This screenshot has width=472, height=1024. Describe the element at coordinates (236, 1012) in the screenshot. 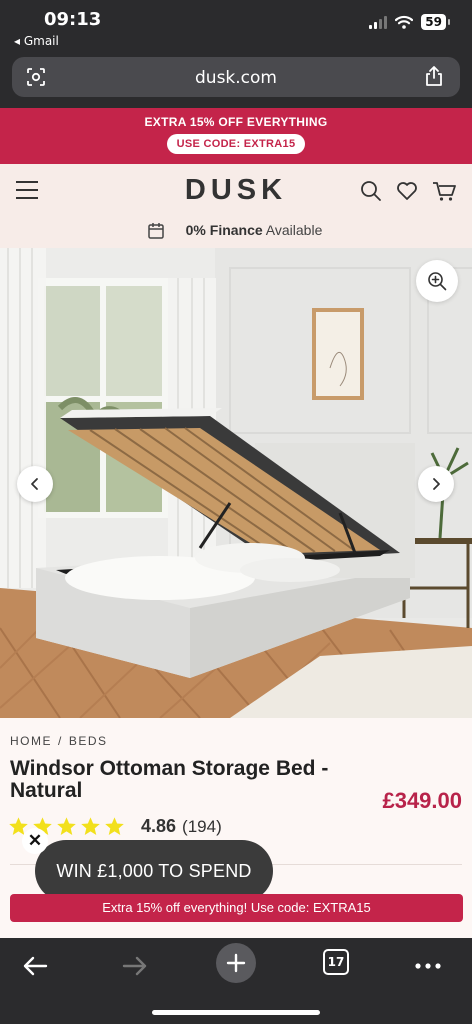

I see `home-indicator` at that location.